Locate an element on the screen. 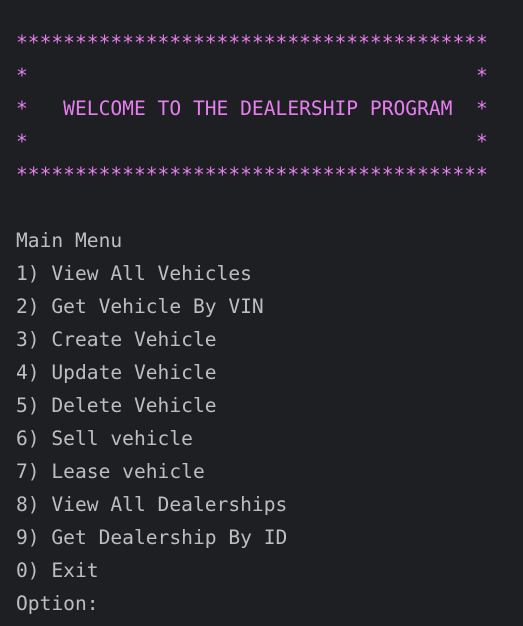  menu-item-exit: 0) Exit is located at coordinates (57, 570).